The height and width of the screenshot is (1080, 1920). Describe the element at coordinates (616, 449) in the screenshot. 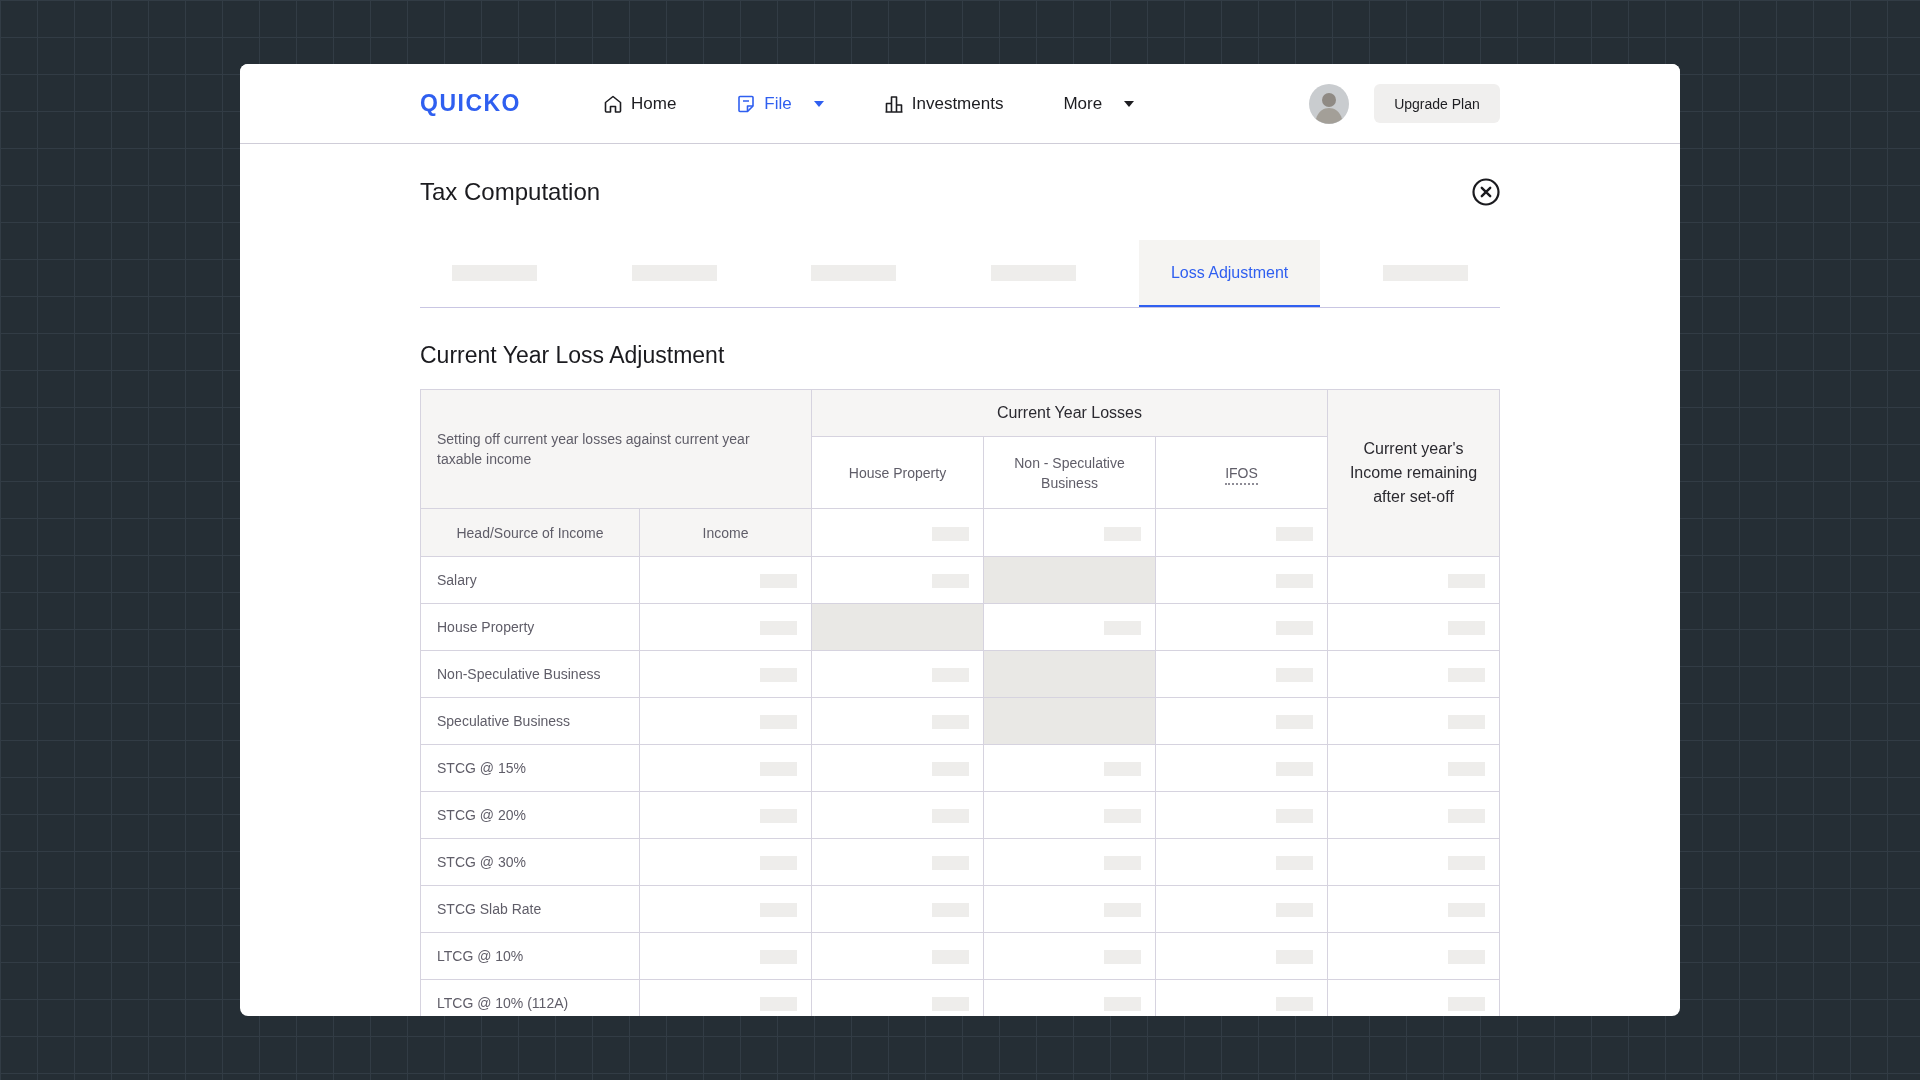

I see `table-description: Setting off current year losses against current year taxable income` at that location.